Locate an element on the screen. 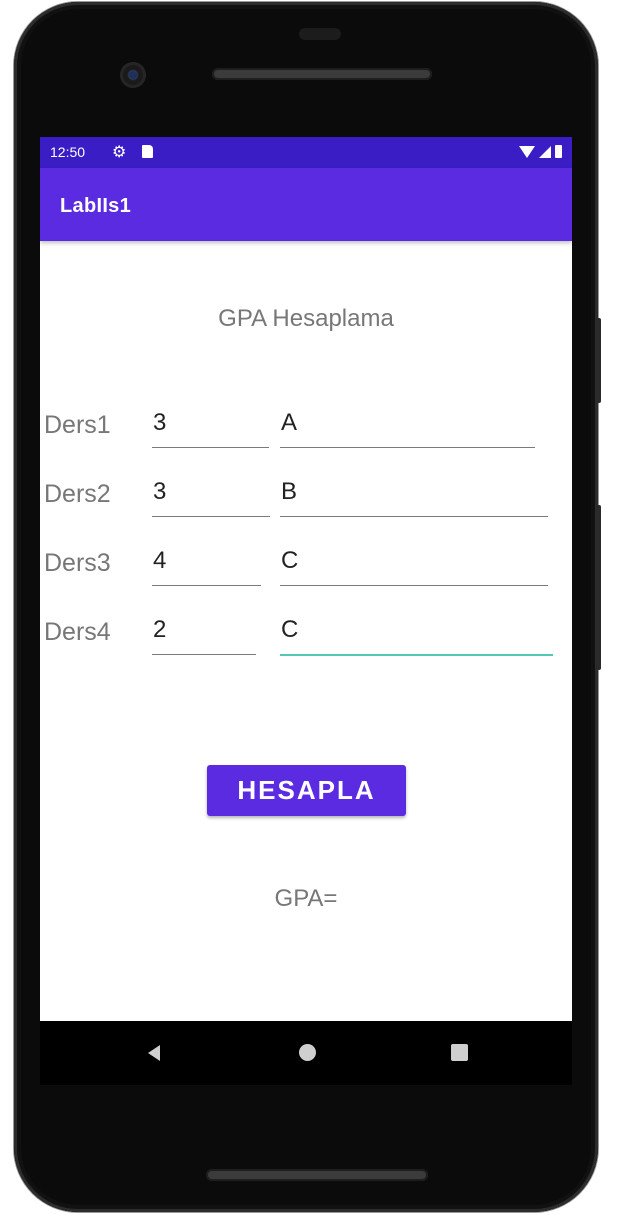 The image size is (617, 1215). home-icon is located at coordinates (307, 1052).